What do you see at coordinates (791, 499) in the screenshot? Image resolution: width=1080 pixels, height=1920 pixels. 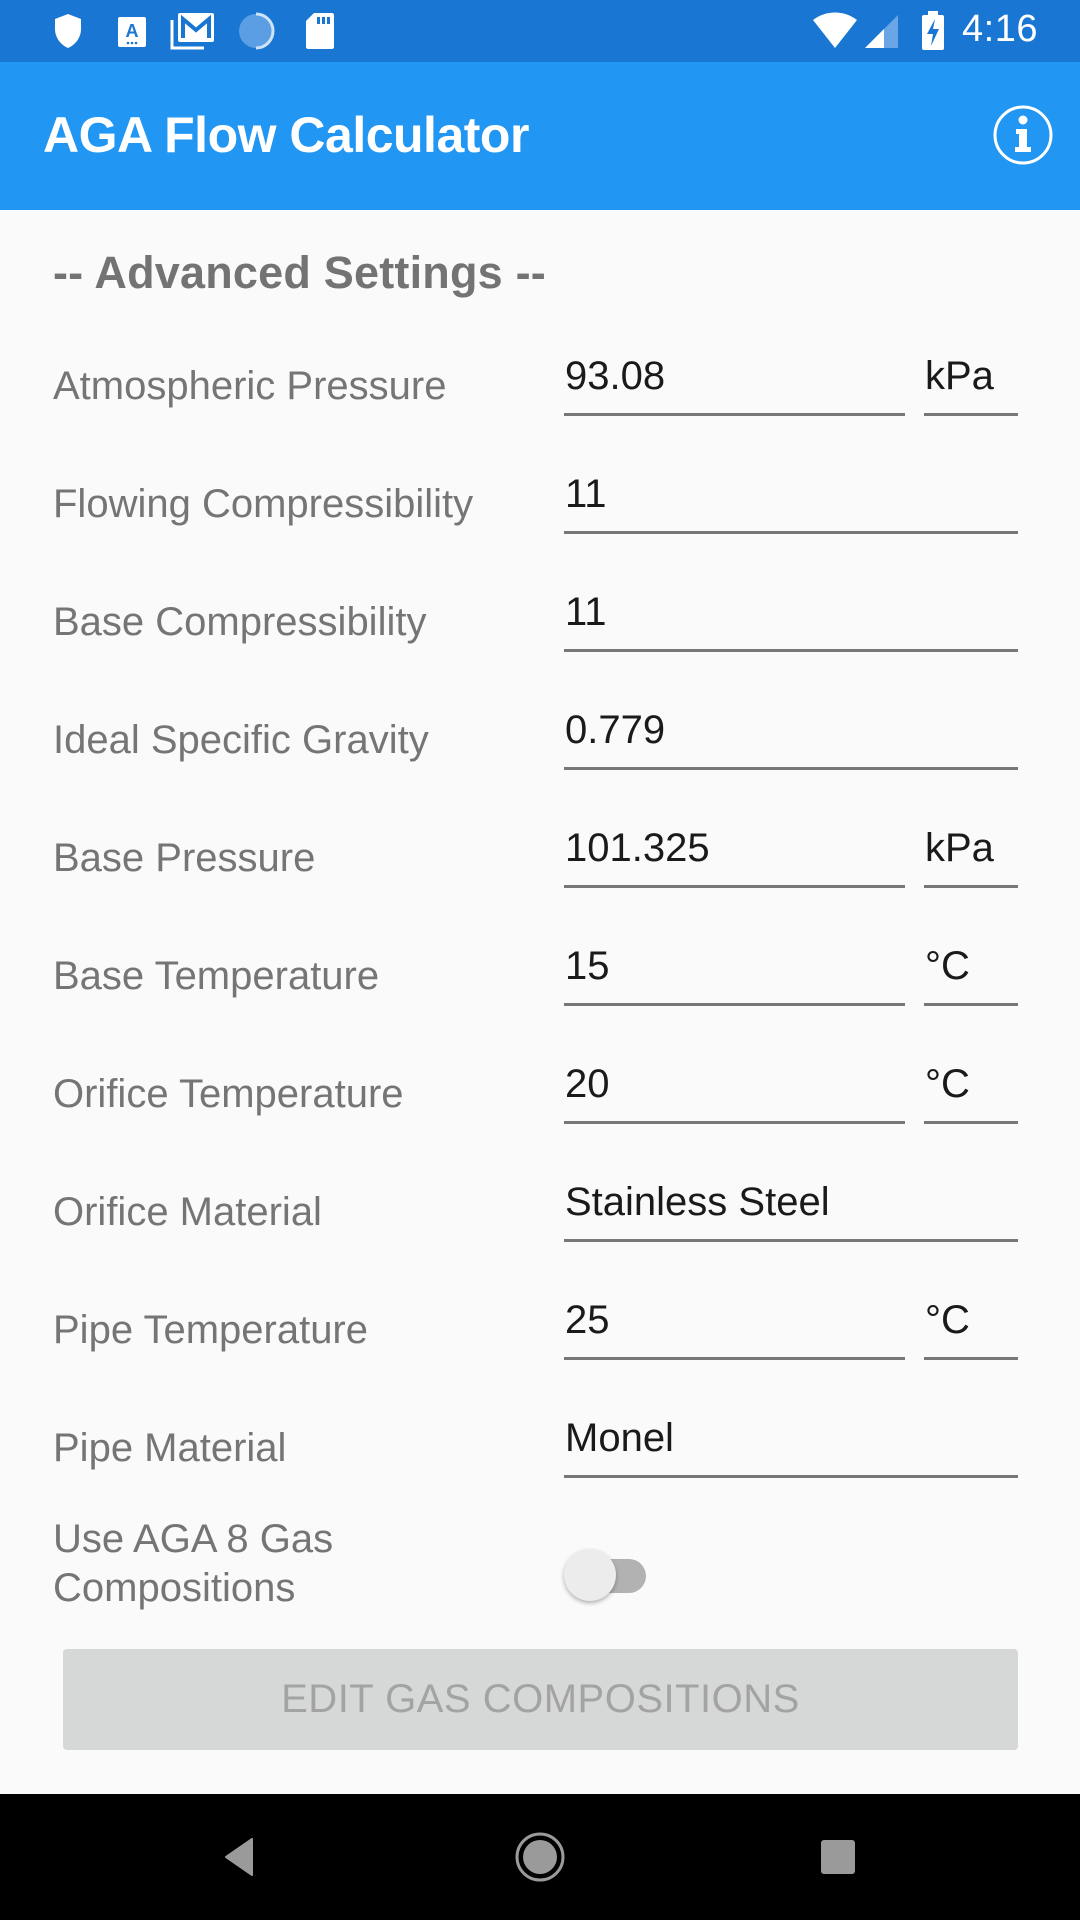 I see `flowing-compressibility-input: 11` at bounding box center [791, 499].